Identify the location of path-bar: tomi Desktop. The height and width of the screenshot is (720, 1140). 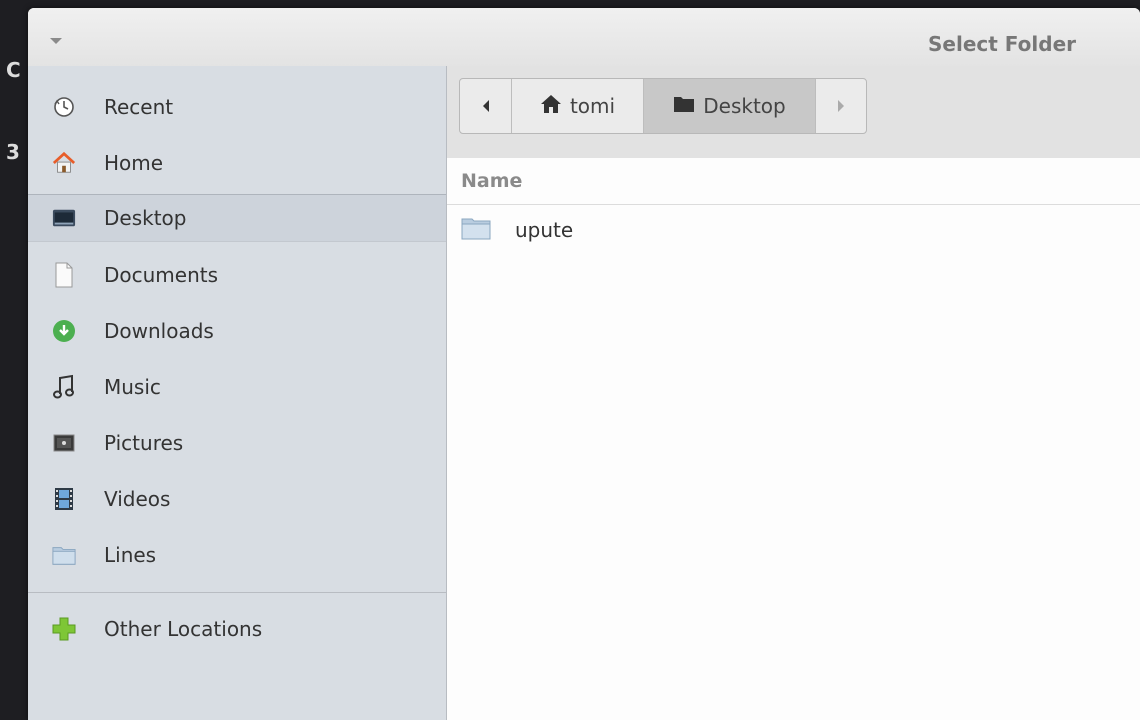
(663, 106).